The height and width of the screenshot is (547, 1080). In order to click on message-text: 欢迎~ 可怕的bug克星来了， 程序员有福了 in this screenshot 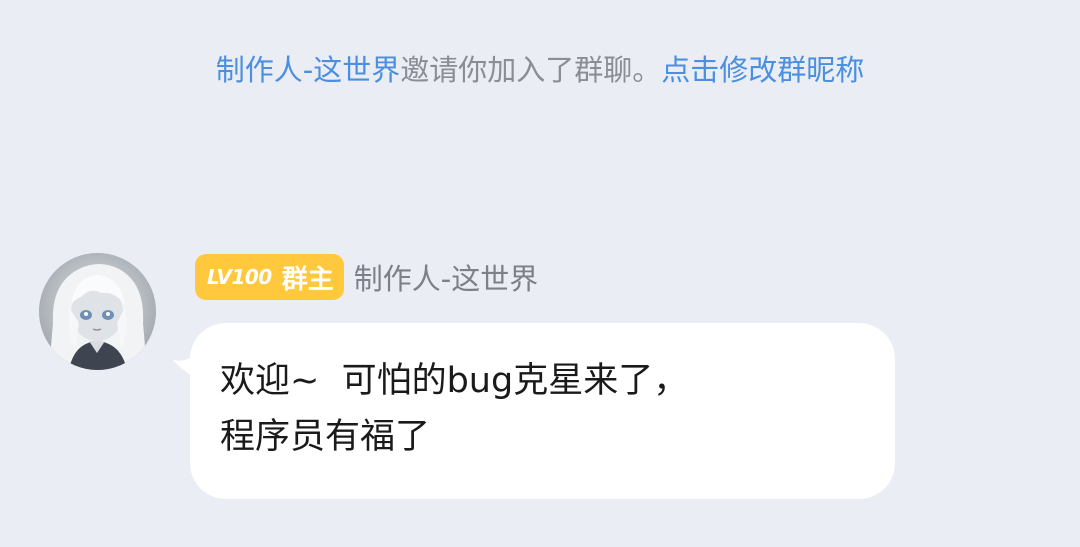, I will do `click(540, 409)`.